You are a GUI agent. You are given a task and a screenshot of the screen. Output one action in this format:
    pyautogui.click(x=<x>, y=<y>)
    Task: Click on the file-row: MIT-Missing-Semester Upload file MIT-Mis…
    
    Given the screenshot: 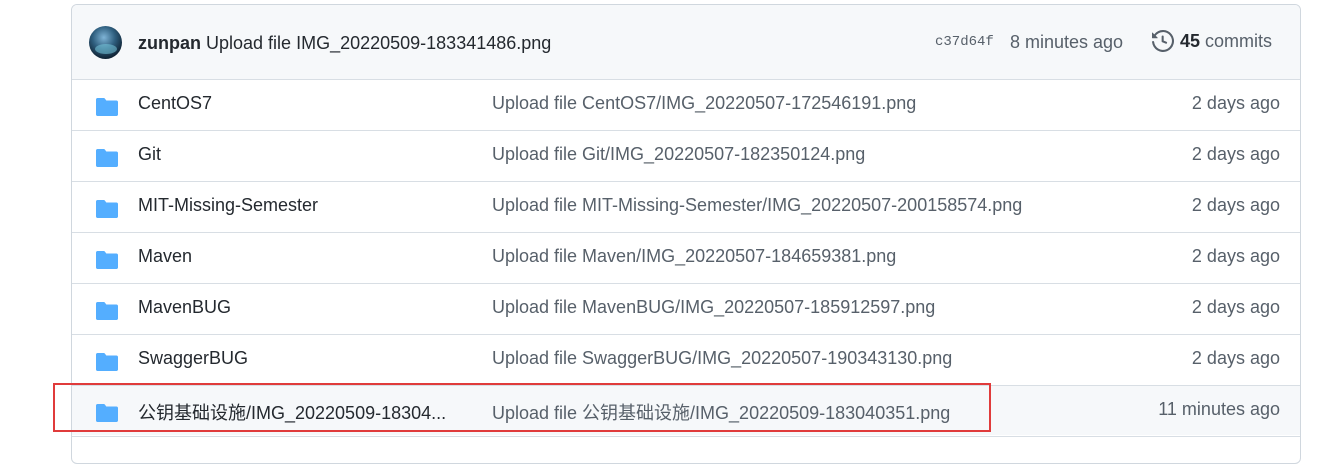 What is the action you would take?
    pyautogui.click(x=686, y=206)
    